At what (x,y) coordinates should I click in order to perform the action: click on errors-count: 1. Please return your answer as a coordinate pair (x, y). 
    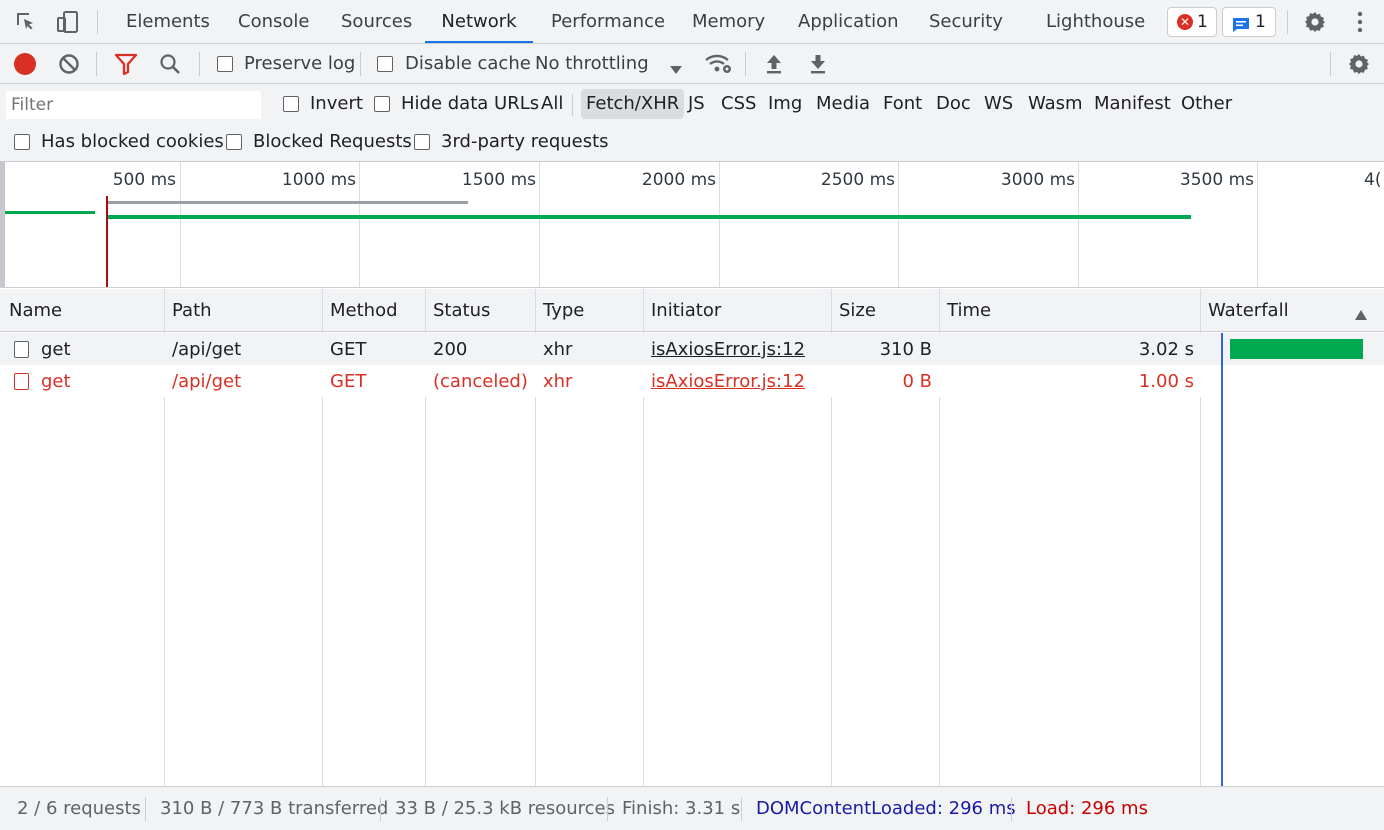
    Looking at the image, I should click on (1202, 22).